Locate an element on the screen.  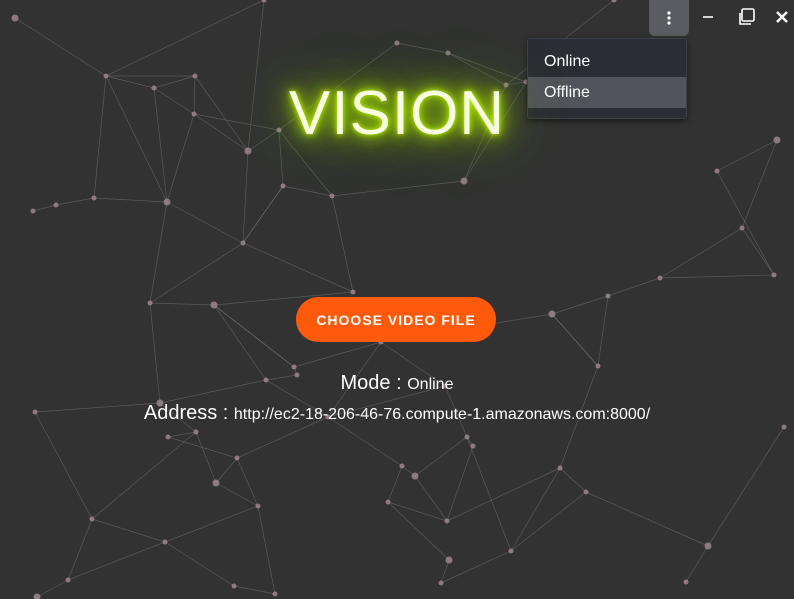
menu-button is located at coordinates (669, 18).